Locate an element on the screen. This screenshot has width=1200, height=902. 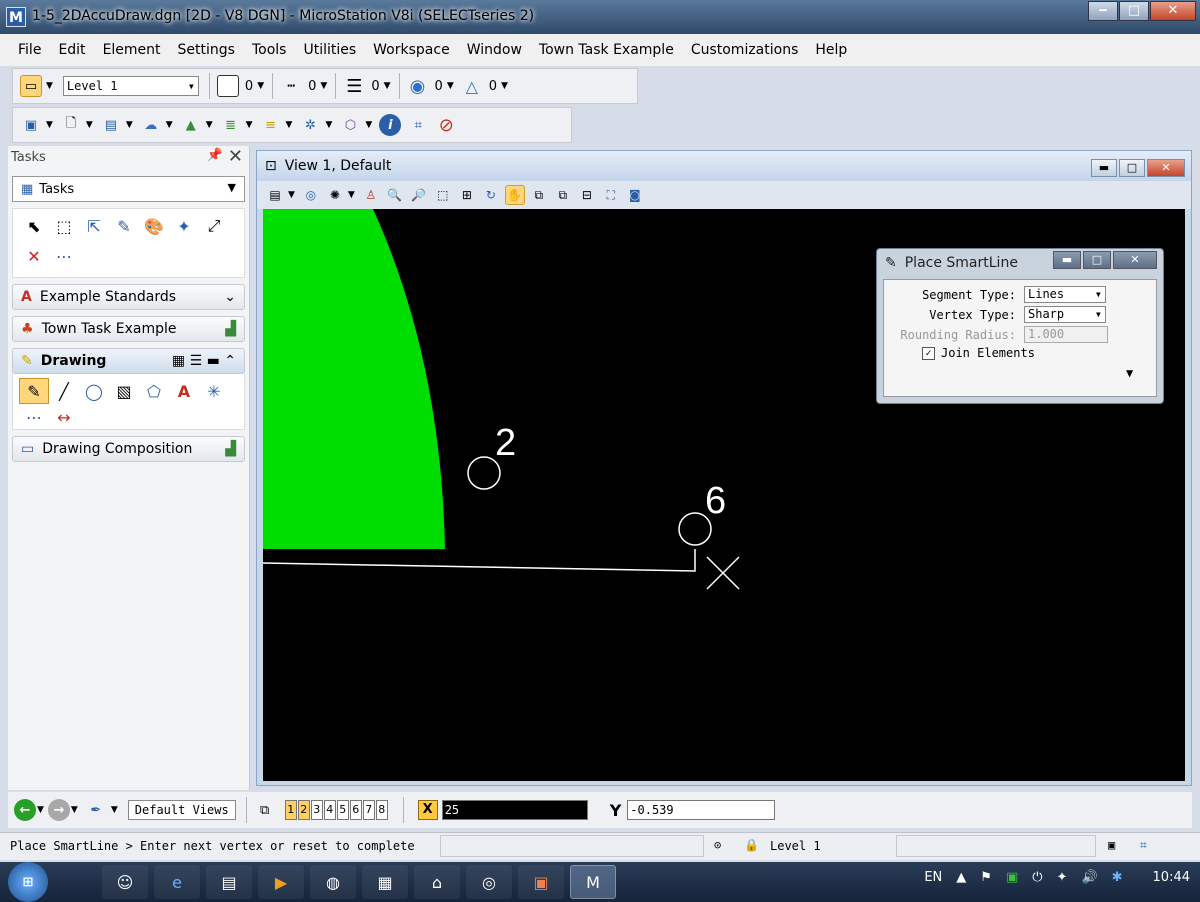
forward-arrow-icon: → is located at coordinates (58, 810).